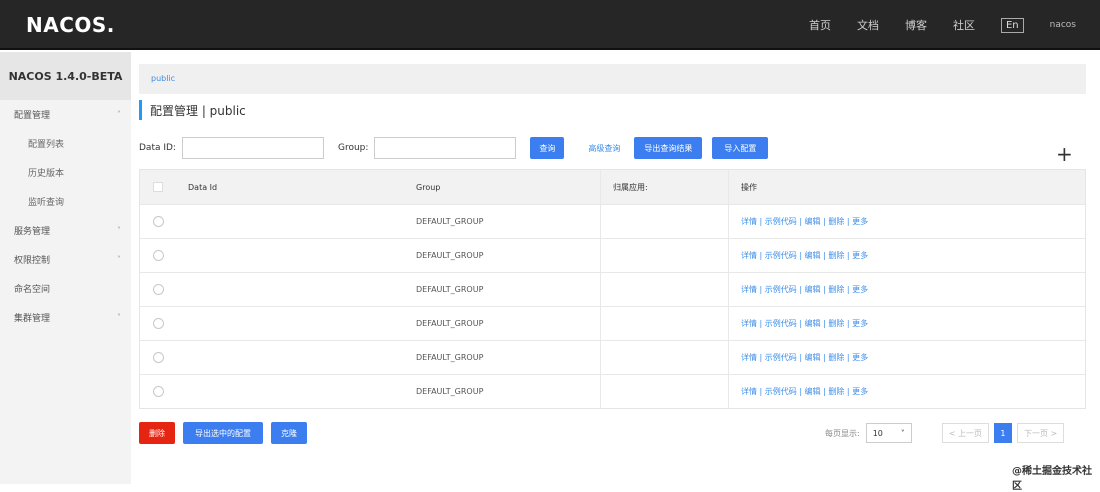 This screenshot has height=492, width=1100. What do you see at coordinates (65, 201) in the screenshot?
I see `sidebar-item: 监听查询` at bounding box center [65, 201].